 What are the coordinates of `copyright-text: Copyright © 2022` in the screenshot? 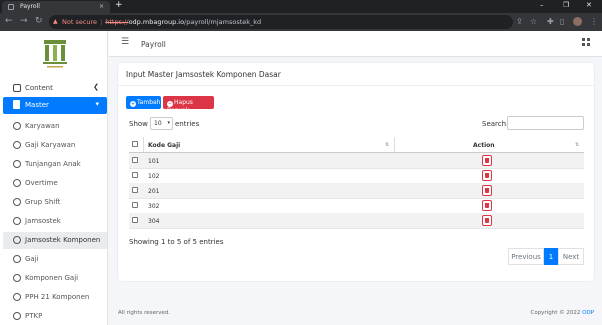 It's located at (556, 313).